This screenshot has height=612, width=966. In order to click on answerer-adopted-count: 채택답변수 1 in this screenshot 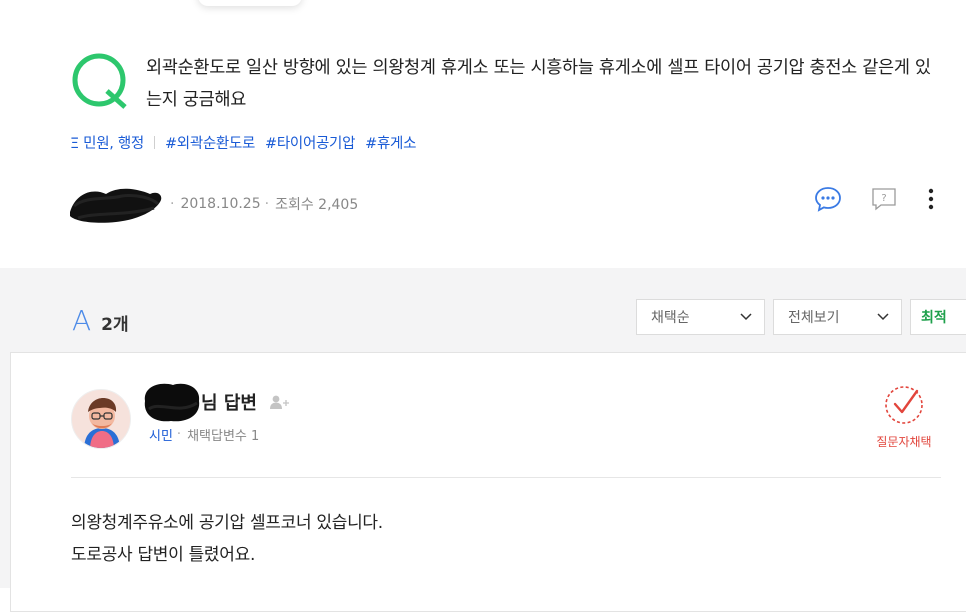, I will do `click(223, 436)`.